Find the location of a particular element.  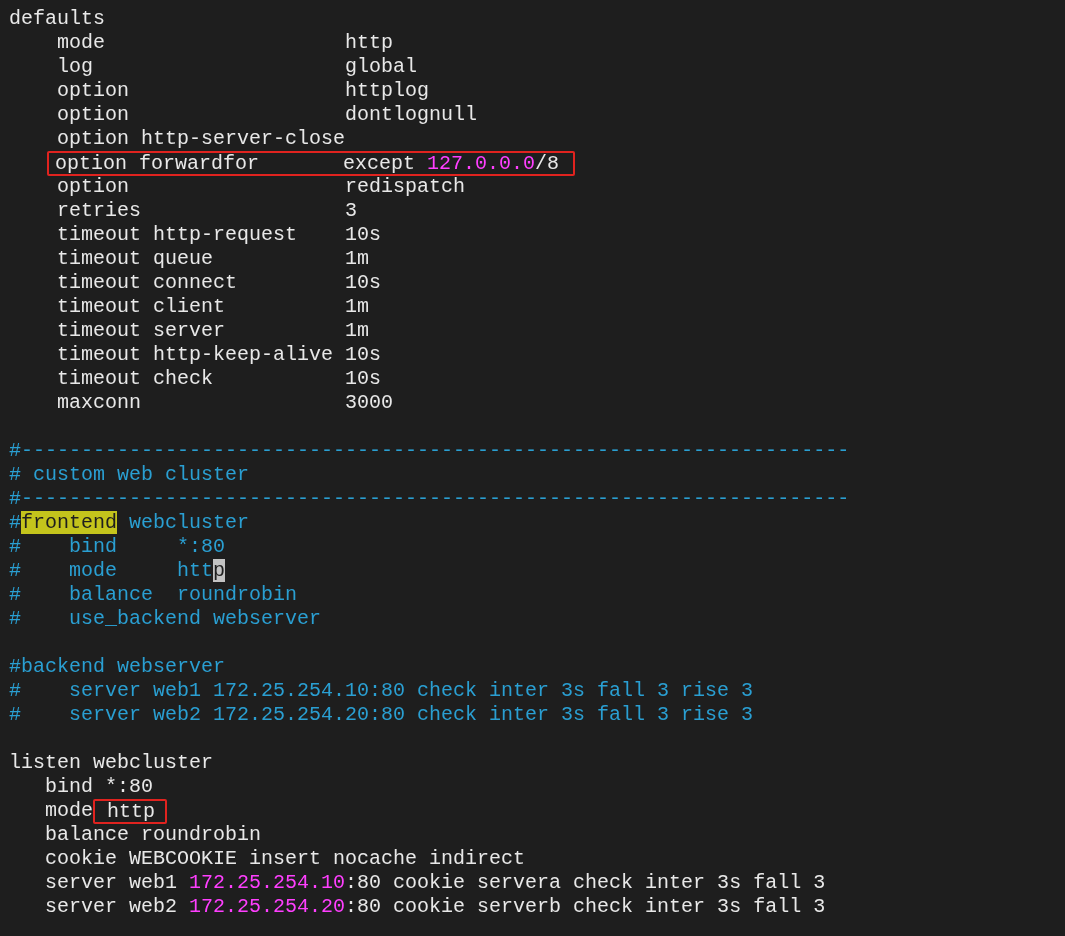

code-line: # mode http is located at coordinates (117, 571).